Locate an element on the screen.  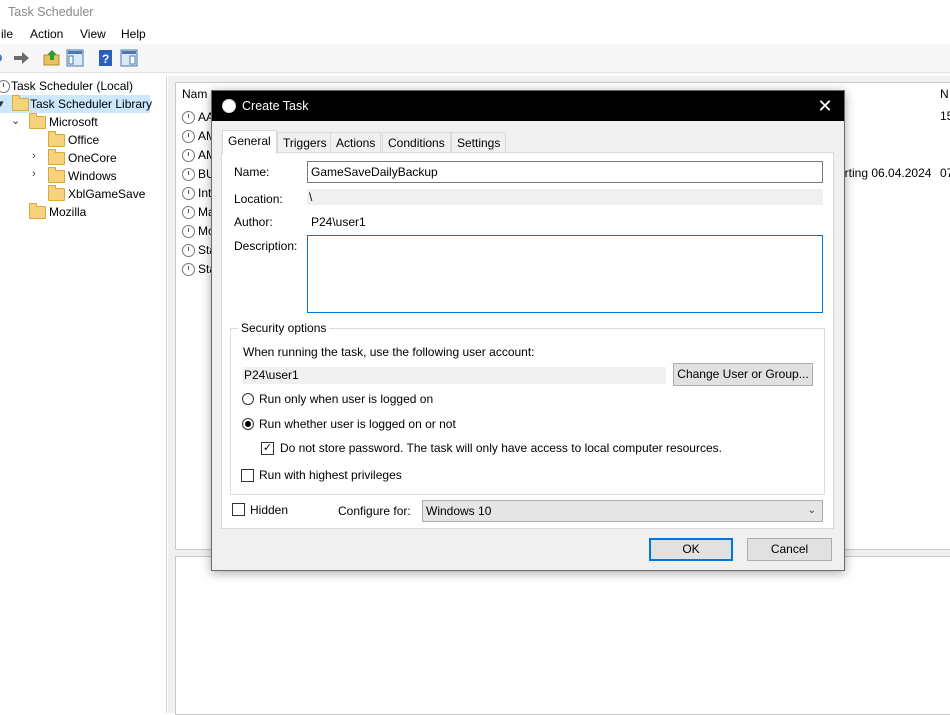
name-field: GameSaveDailyBackup is located at coordinates (565, 172).